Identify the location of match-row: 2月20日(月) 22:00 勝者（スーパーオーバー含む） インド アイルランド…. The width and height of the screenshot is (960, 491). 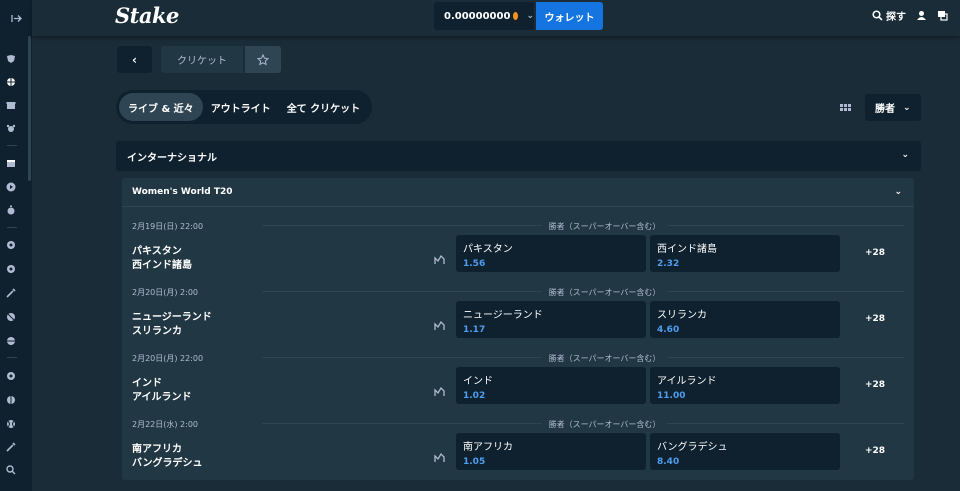
(518, 383).